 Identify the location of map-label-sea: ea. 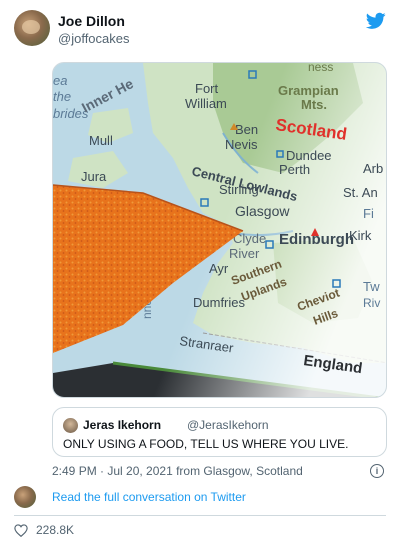
(60, 80).